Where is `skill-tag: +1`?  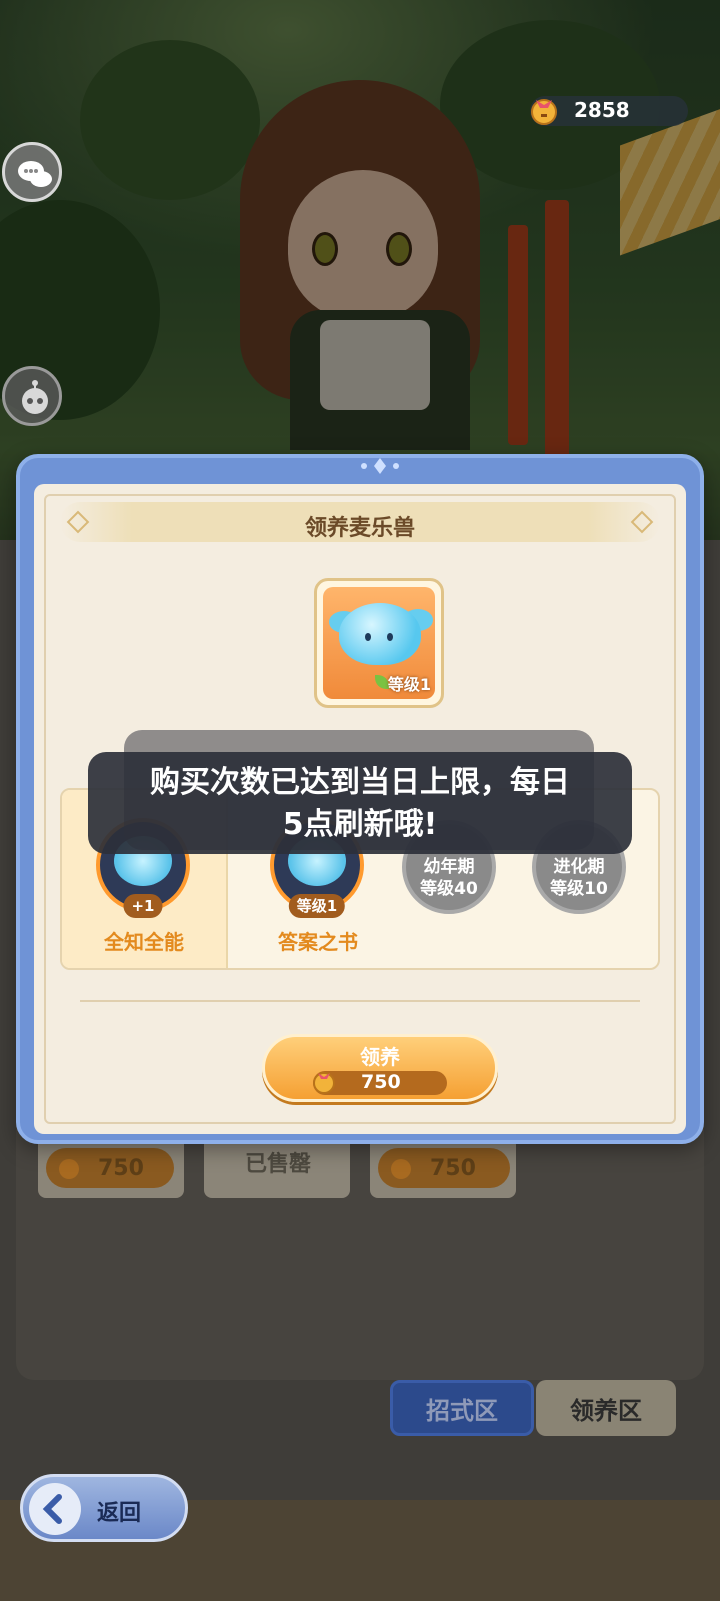 skill-tag: +1 is located at coordinates (143, 906).